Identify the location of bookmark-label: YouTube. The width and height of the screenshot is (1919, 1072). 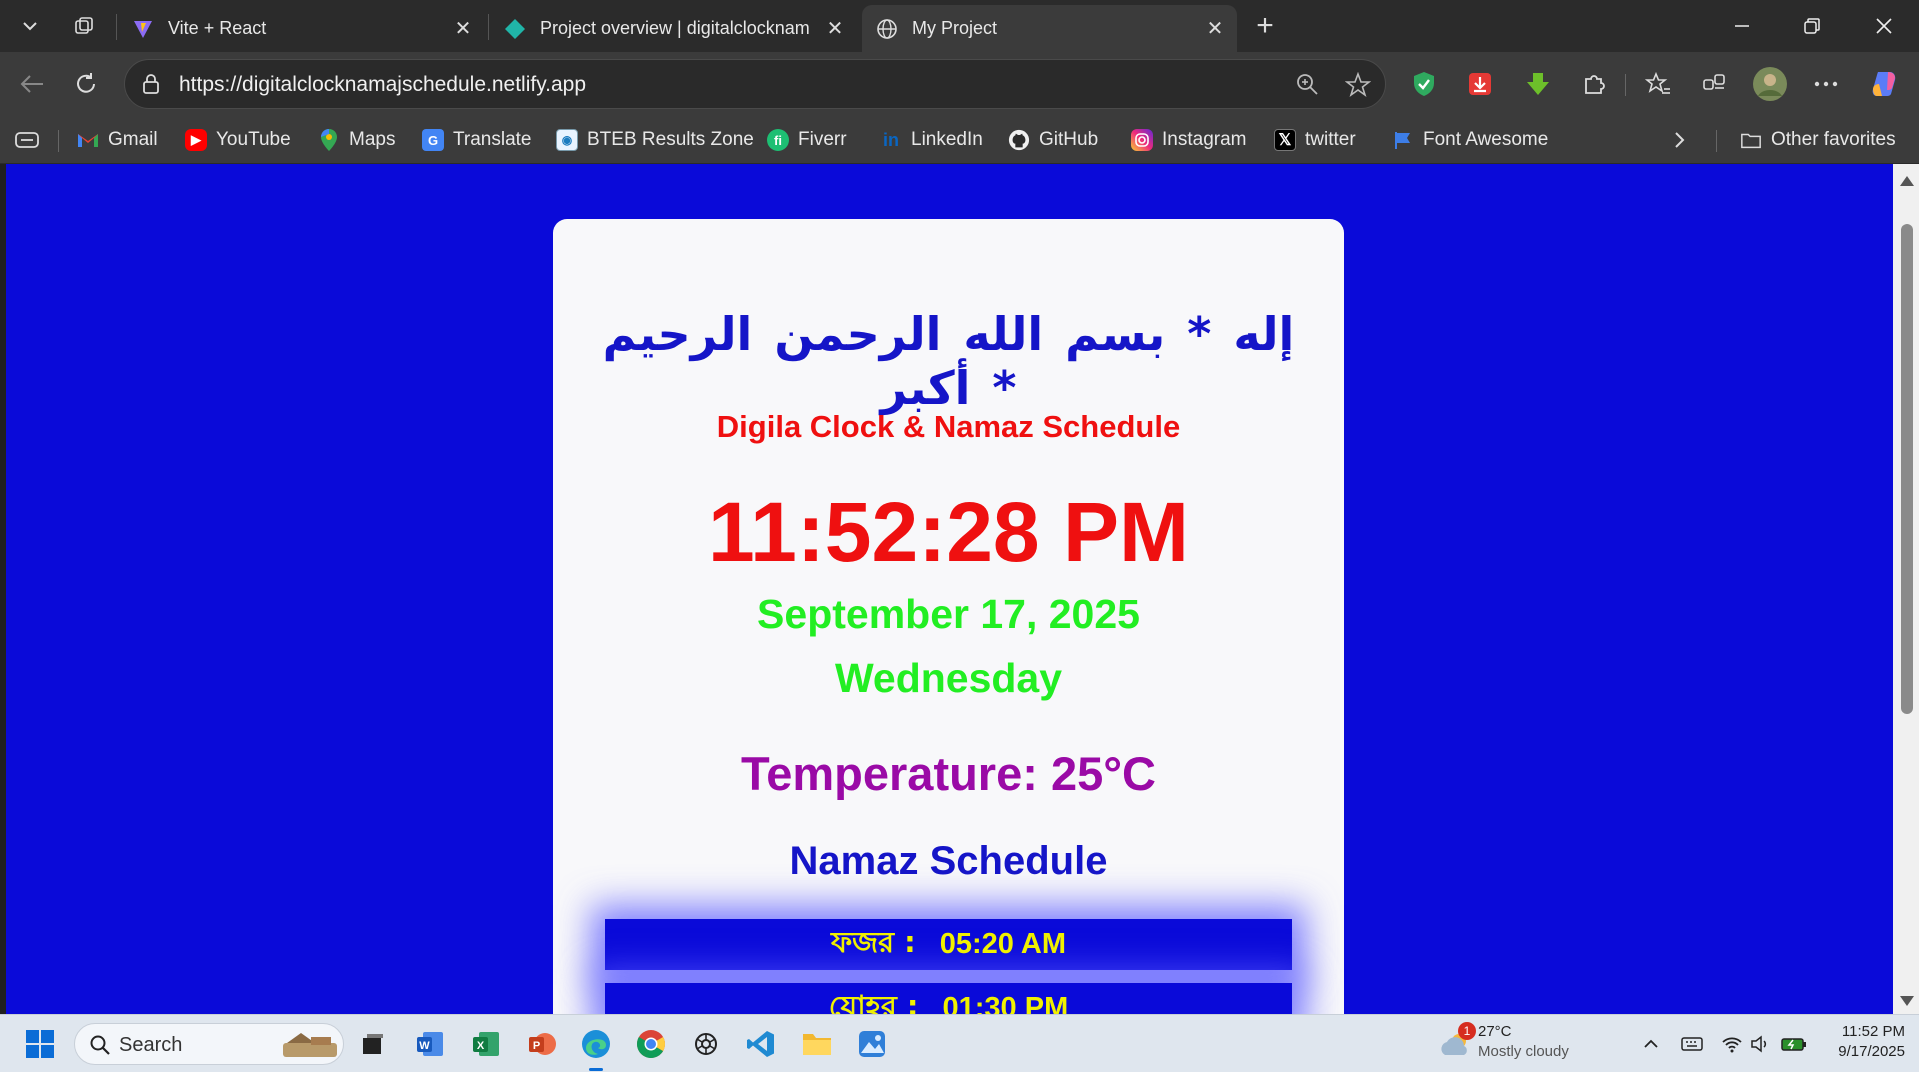
(253, 139).